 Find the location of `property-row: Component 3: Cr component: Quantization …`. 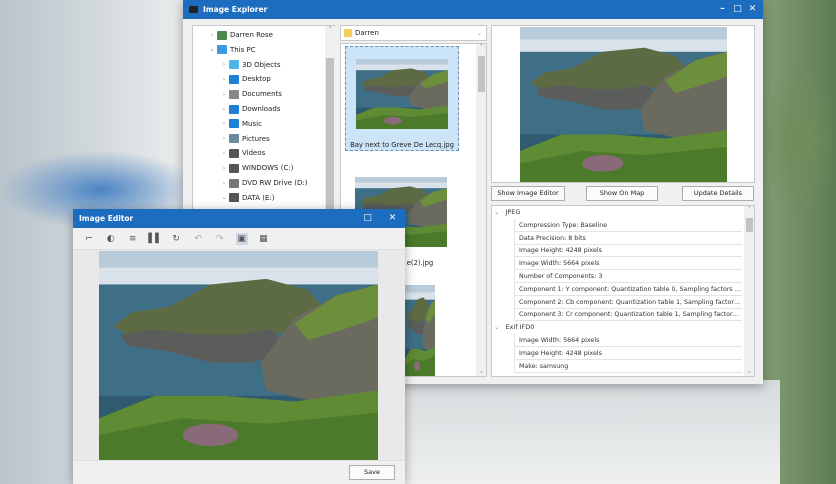

property-row: Component 3: Cr component: Quantization … is located at coordinates (628, 315).